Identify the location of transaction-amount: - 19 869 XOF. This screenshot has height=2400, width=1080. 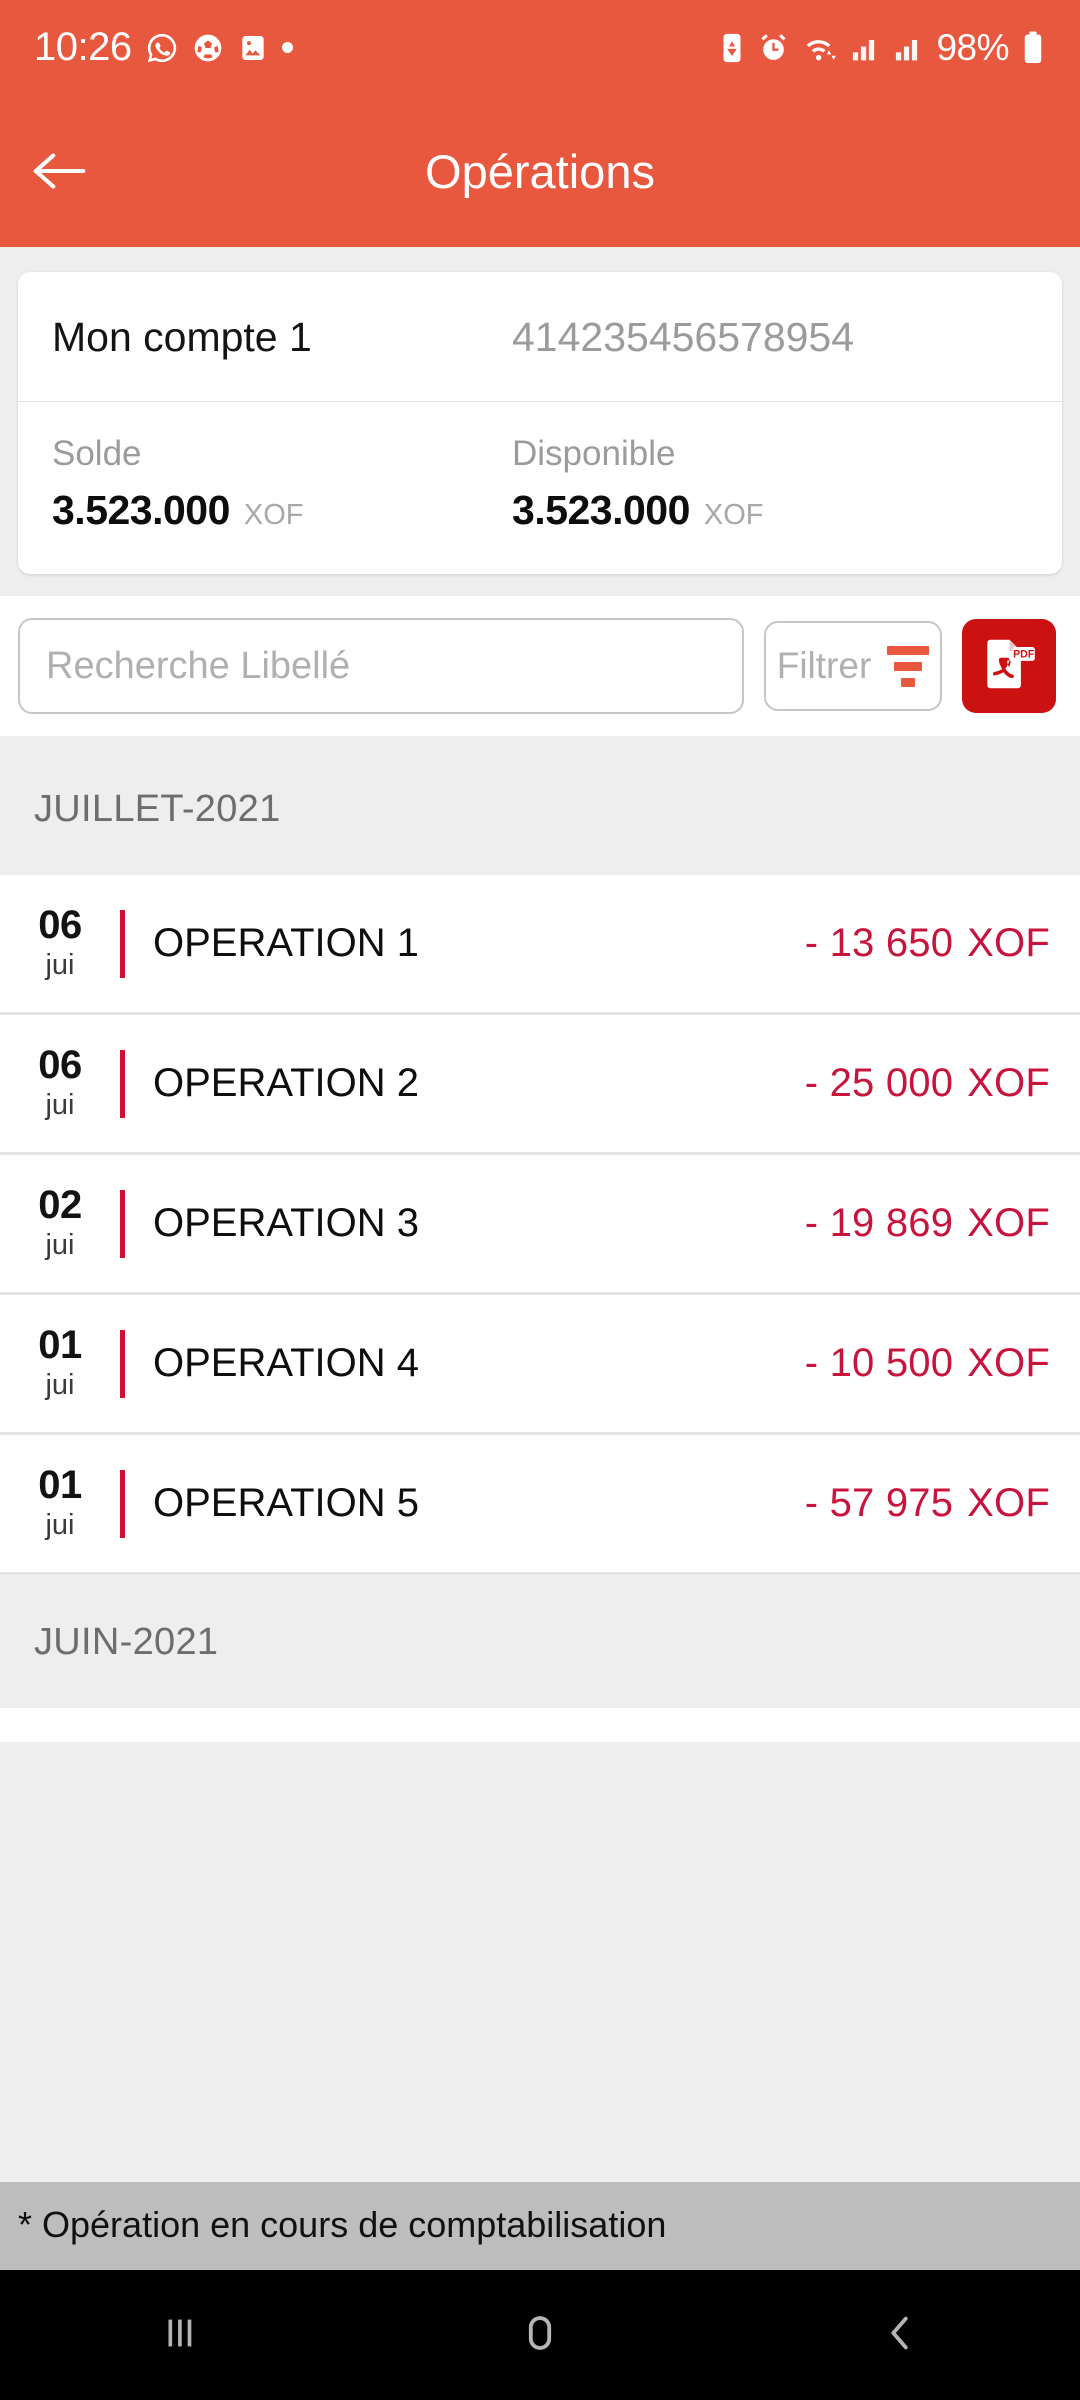
(927, 1223).